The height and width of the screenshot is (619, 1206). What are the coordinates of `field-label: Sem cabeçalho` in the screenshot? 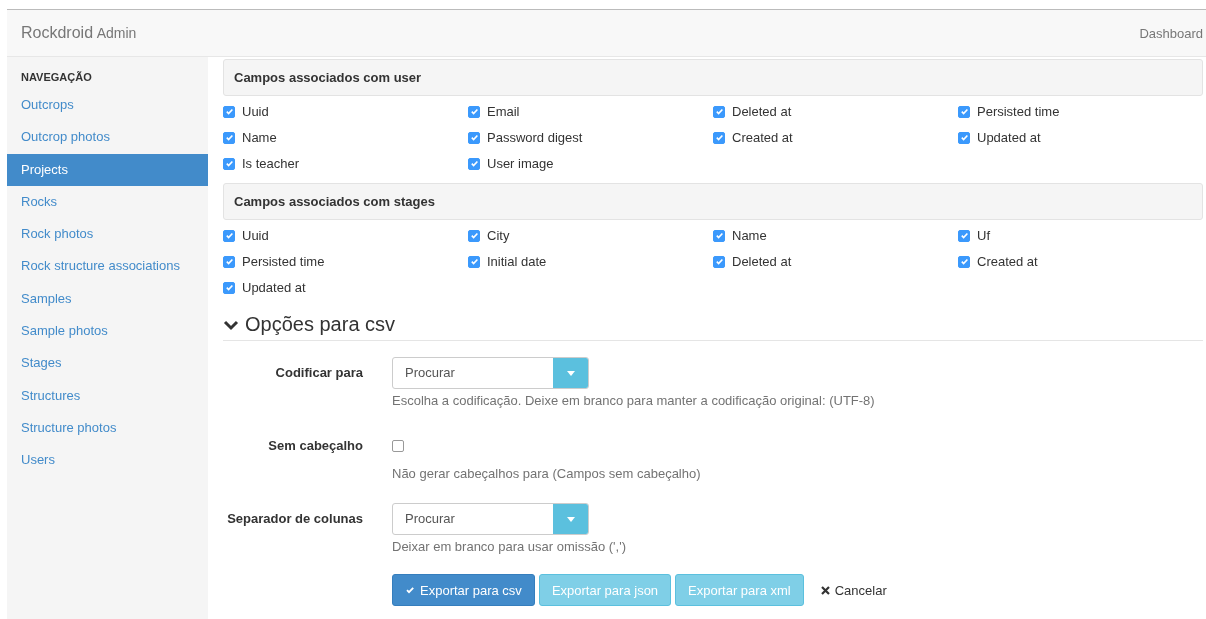 It's located at (315, 446).